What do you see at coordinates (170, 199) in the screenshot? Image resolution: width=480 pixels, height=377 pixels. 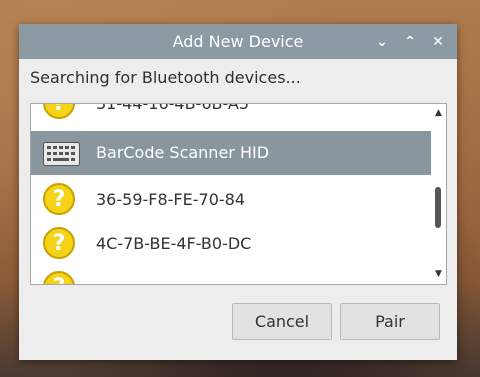 I see `device-name: 36-59-F8-FE-70-84` at bounding box center [170, 199].